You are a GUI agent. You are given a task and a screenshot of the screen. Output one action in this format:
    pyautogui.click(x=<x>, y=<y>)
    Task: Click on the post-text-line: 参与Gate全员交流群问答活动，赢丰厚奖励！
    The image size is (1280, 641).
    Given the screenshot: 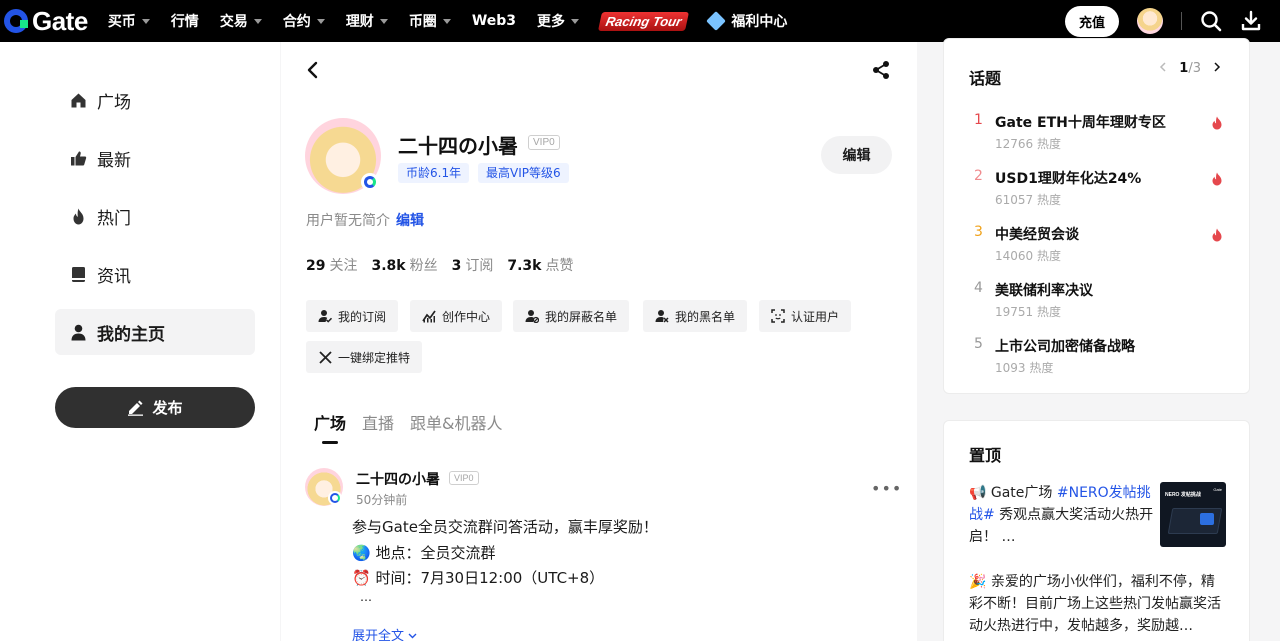 What is the action you would take?
    pyautogui.click(x=505, y=527)
    